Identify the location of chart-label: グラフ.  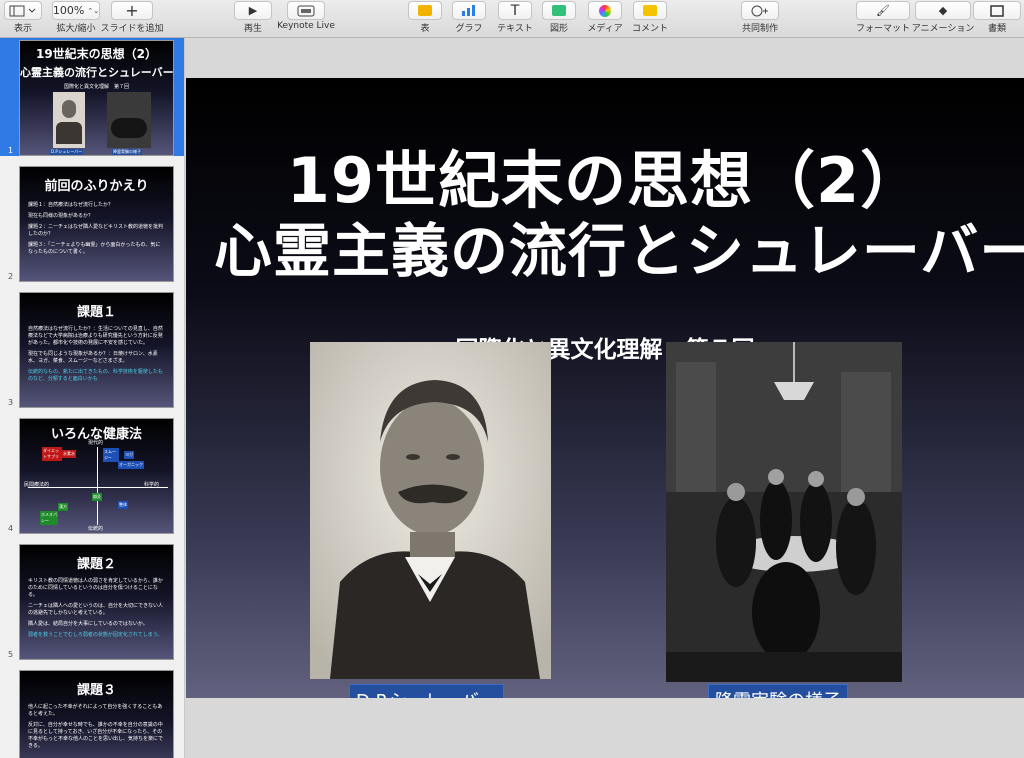
(469, 29).